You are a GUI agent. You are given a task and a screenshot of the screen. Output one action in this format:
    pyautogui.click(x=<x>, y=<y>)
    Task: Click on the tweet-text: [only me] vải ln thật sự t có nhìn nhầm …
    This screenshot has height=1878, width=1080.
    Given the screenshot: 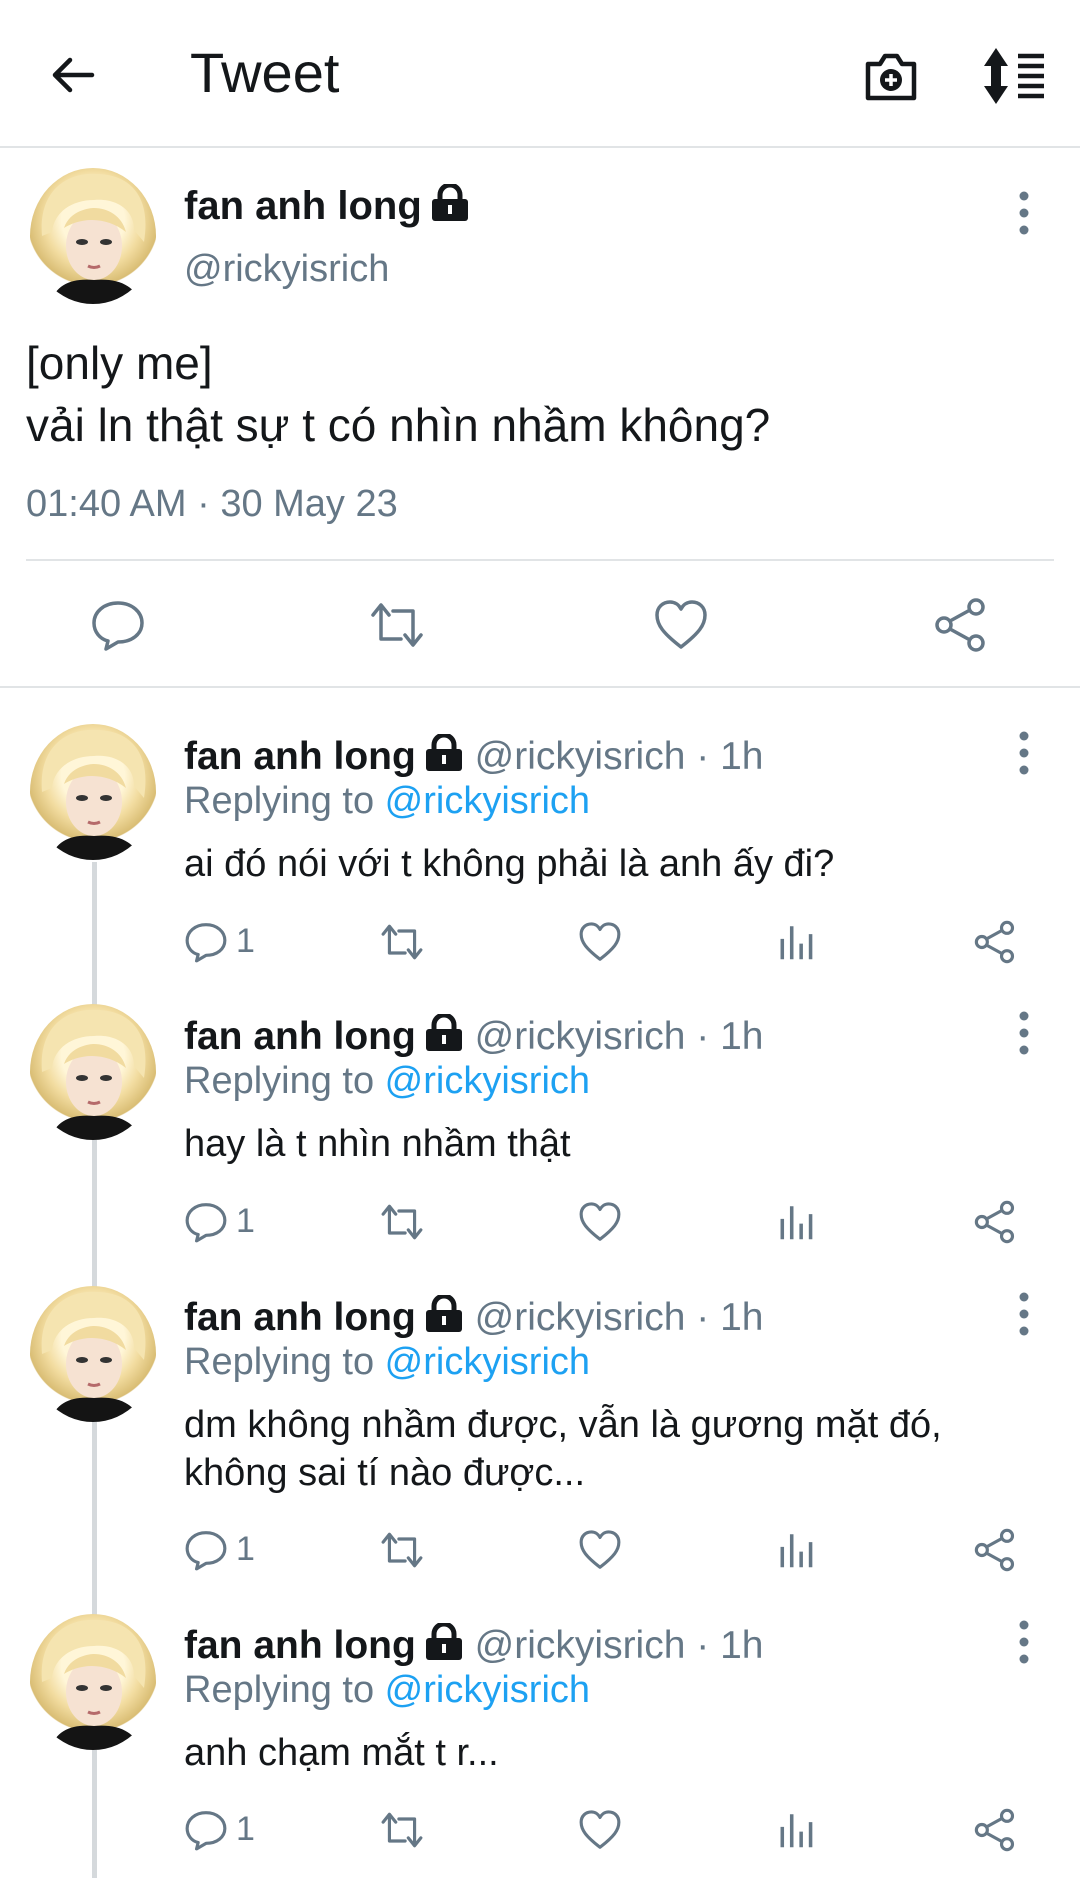 What is the action you would take?
    pyautogui.click(x=398, y=394)
    